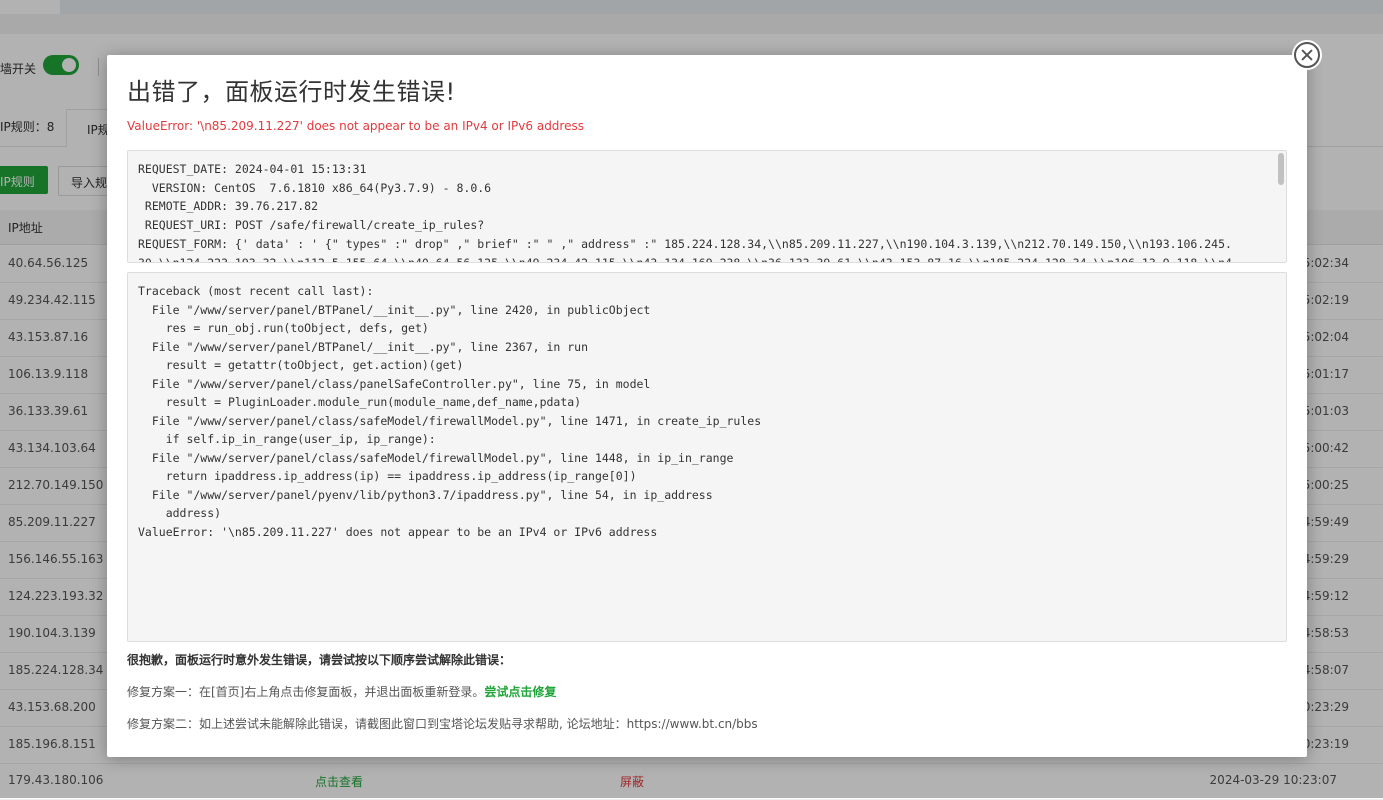 The height and width of the screenshot is (800, 1383). Describe the element at coordinates (1307, 55) in the screenshot. I see `close-icon` at that location.